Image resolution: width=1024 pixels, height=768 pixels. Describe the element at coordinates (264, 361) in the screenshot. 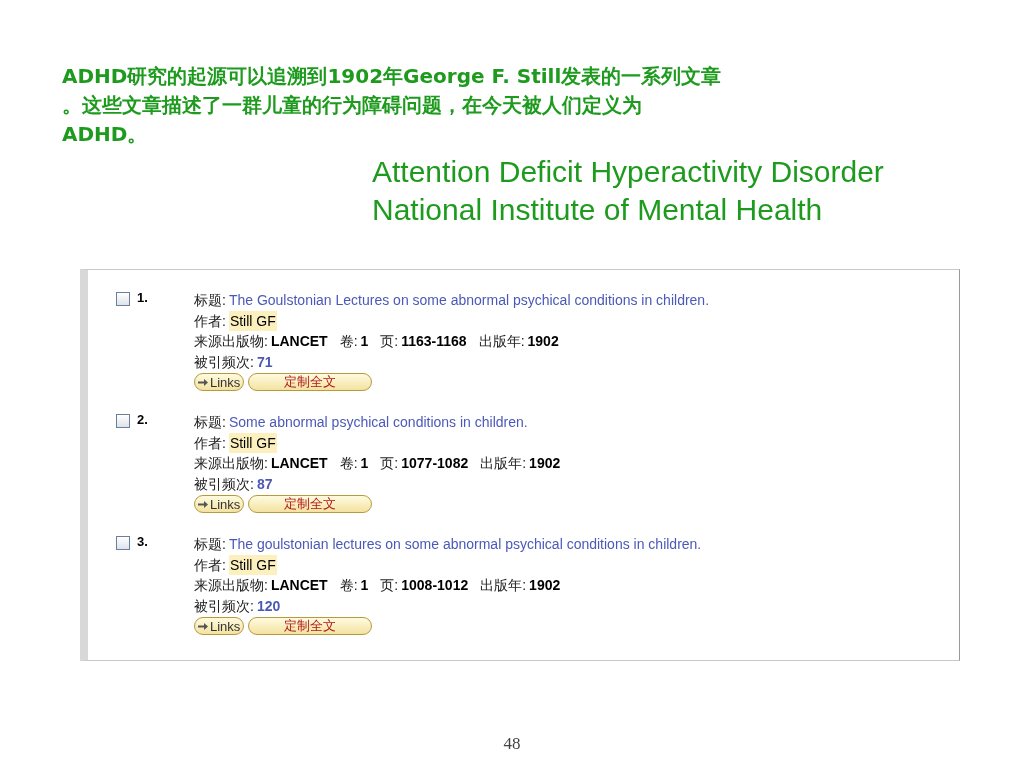

I see `citation-count-link: 71` at that location.